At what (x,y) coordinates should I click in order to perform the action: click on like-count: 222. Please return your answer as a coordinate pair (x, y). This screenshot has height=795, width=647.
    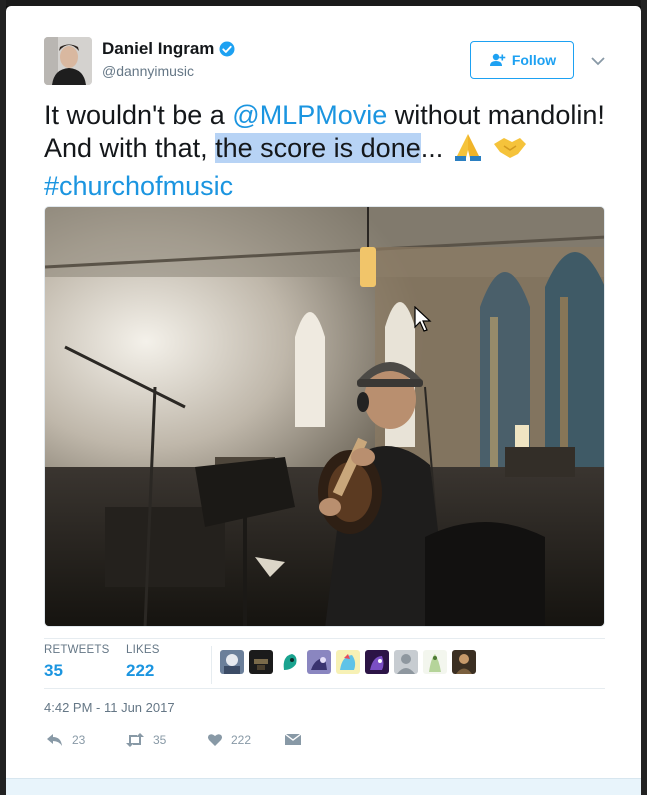
    Looking at the image, I should click on (241, 740).